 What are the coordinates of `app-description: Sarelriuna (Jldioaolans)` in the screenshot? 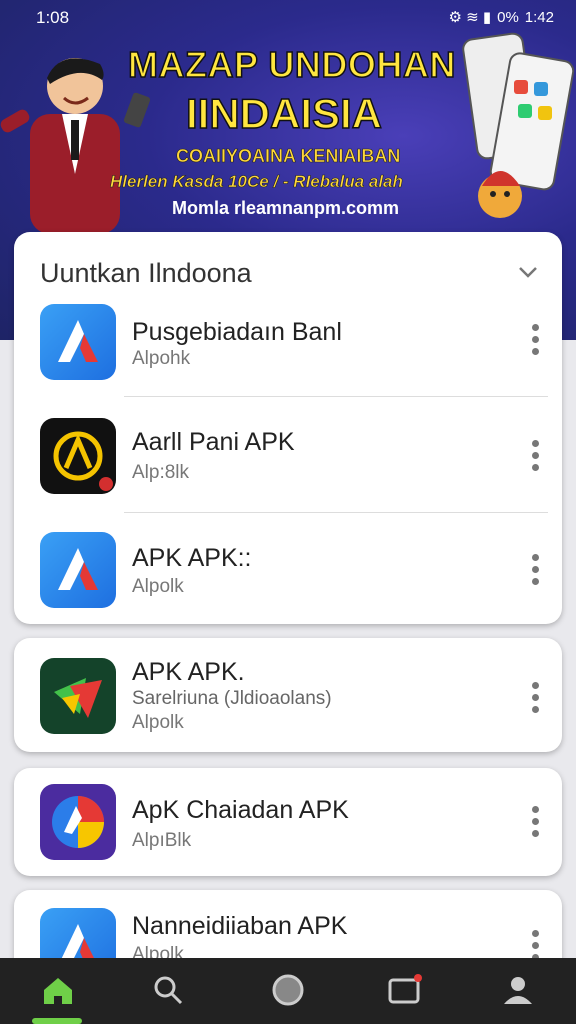 It's located at (232, 698).